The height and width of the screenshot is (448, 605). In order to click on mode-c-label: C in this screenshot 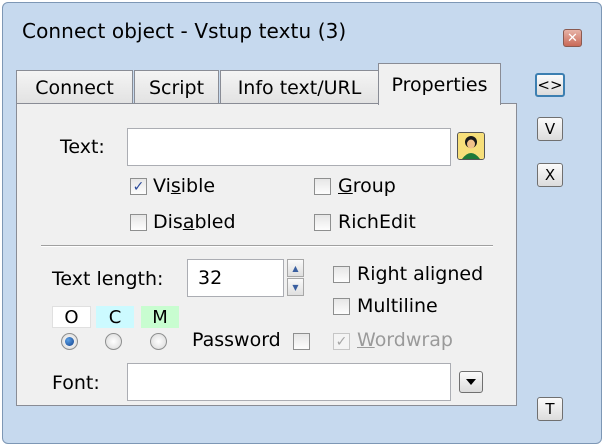, I will do `click(115, 317)`.